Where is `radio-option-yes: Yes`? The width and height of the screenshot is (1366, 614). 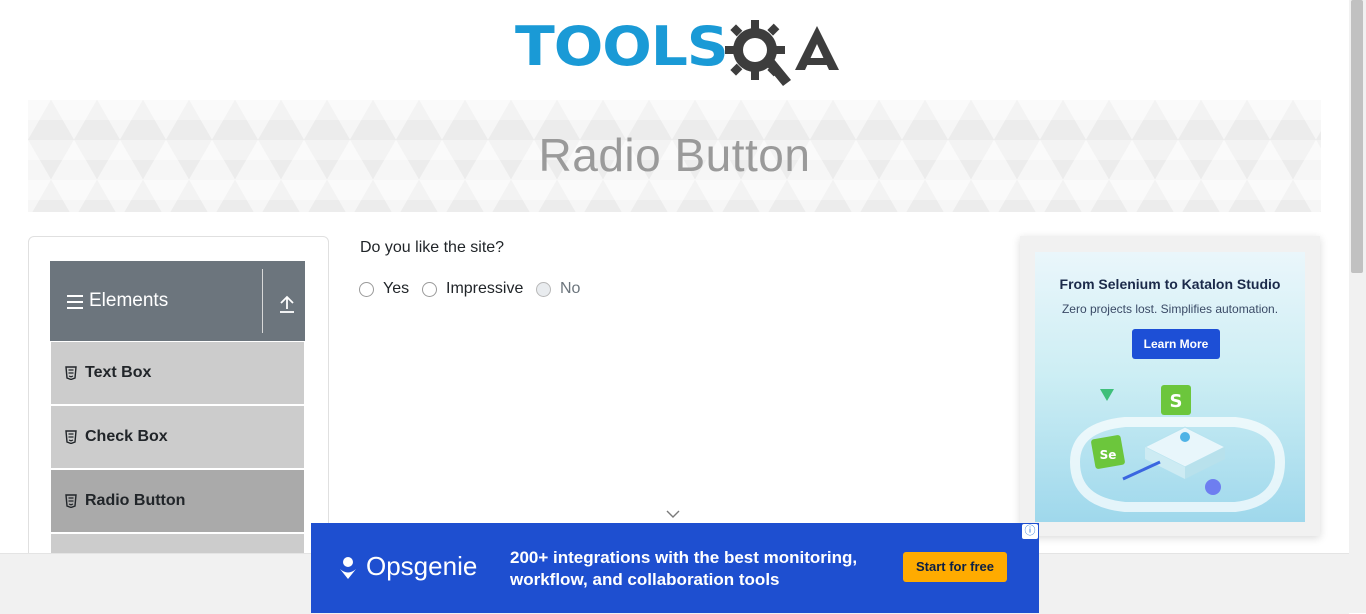
radio-option-yes: Yes is located at coordinates (384, 289).